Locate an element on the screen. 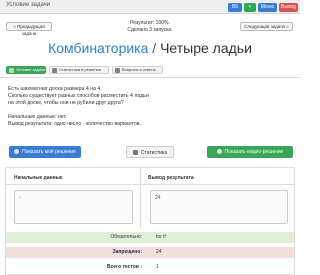 This screenshot has width=320, height=275. page-header-title: Условие задачи is located at coordinates (28, 5).